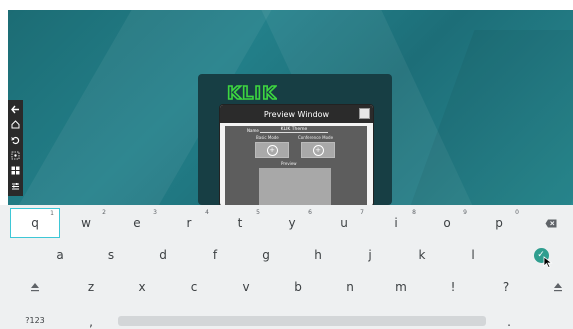  I want to click on key-j: j, so click(370, 255).